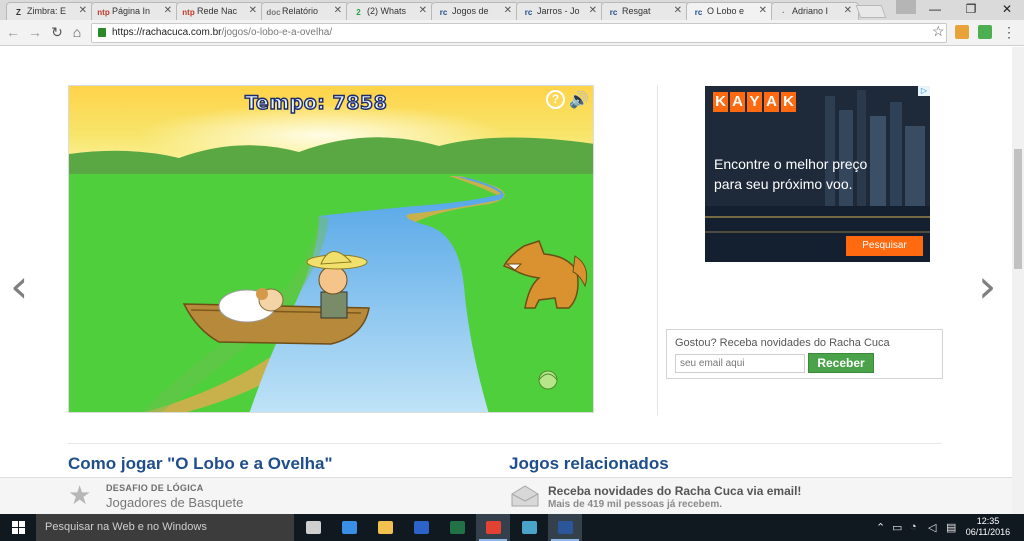 Image resolution: width=1024 pixels, height=541 pixels. I want to click on excel-taskbar-button, so click(457, 527).